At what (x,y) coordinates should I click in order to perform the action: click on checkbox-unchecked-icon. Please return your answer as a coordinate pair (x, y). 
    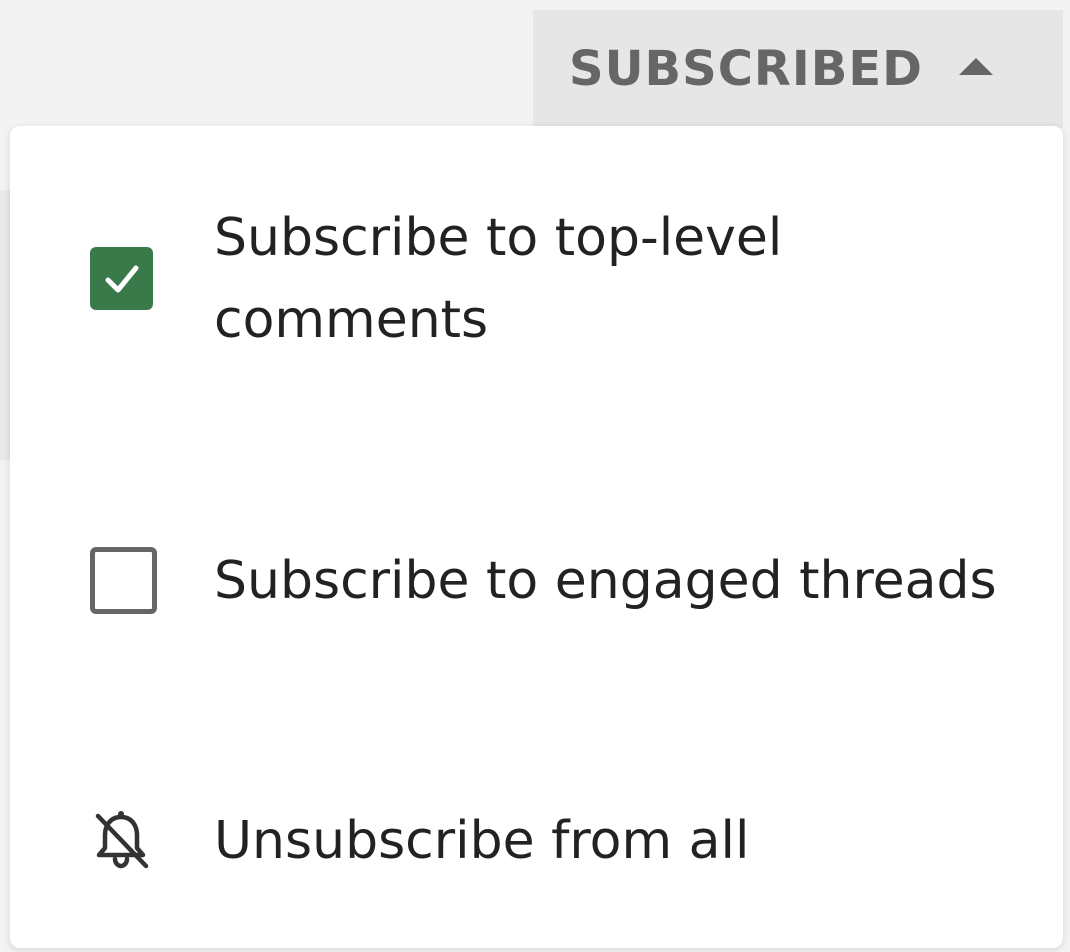
    Looking at the image, I should click on (123, 580).